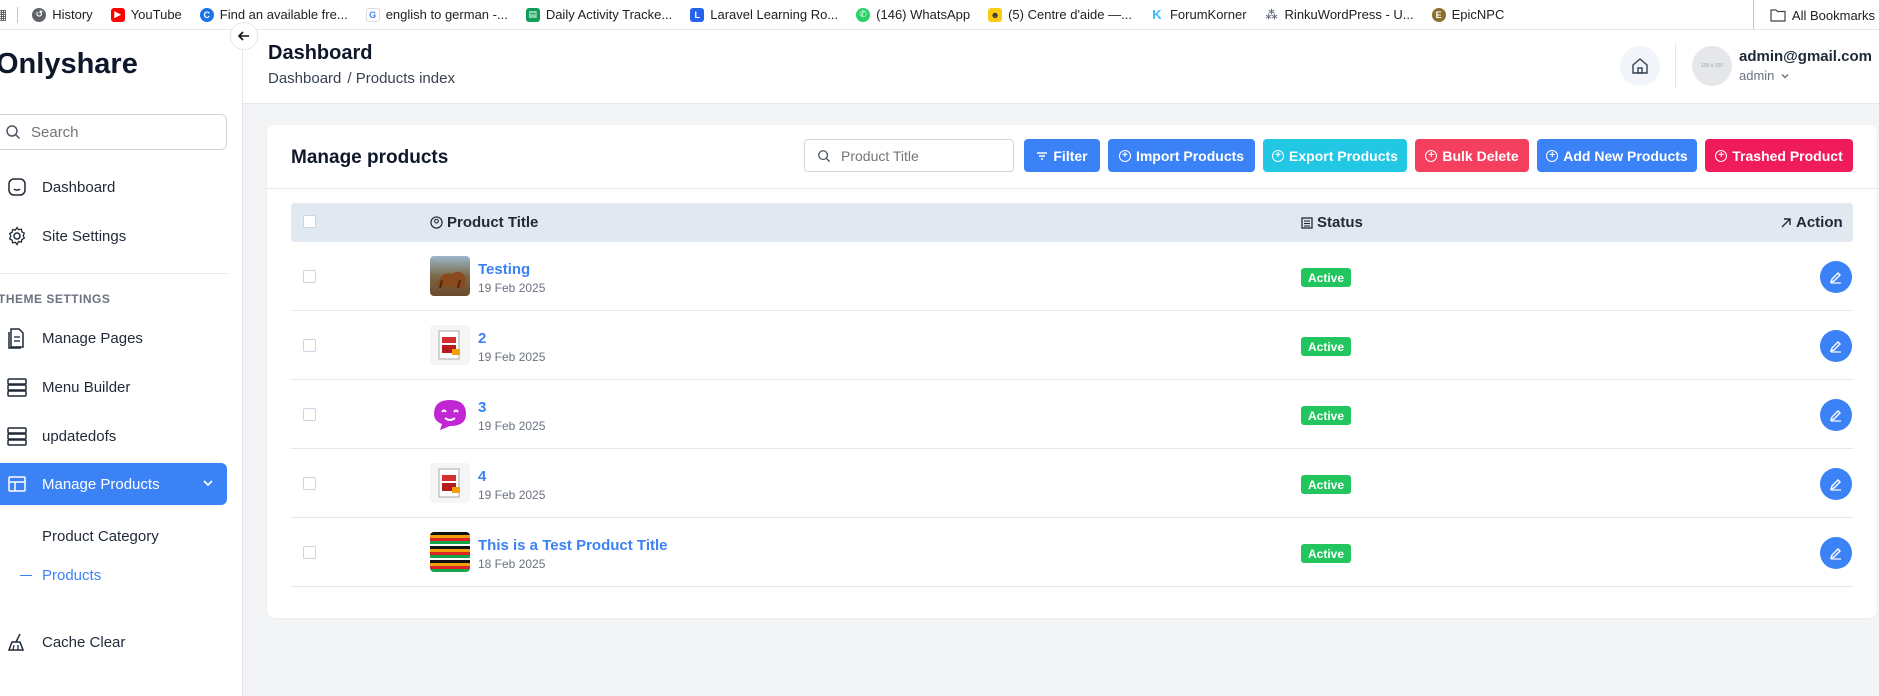  What do you see at coordinates (3, 14) in the screenshot?
I see `apps-grid-icon: ▦` at bounding box center [3, 14].